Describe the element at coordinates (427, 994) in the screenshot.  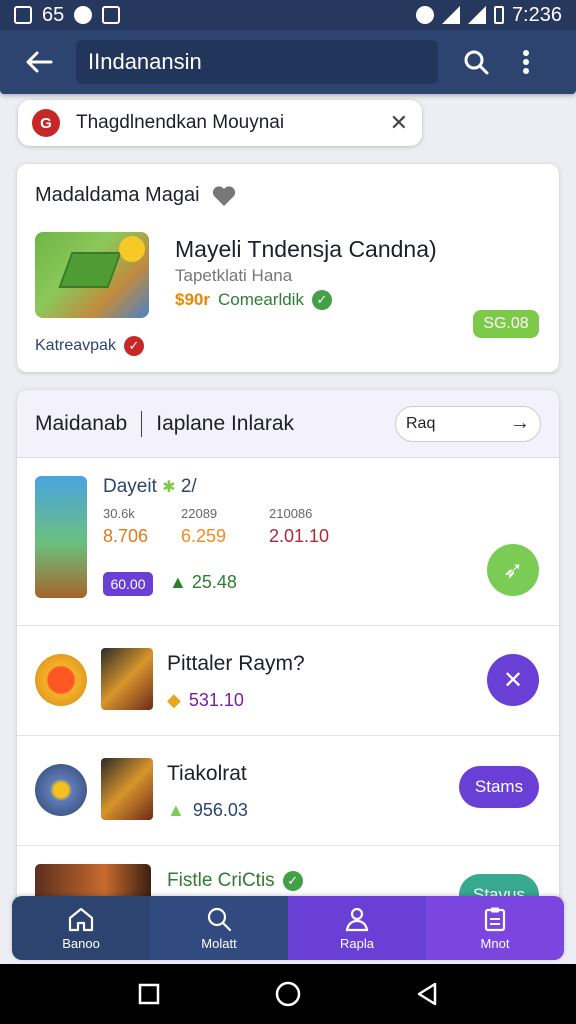
I see `back-triangle-icon` at that location.